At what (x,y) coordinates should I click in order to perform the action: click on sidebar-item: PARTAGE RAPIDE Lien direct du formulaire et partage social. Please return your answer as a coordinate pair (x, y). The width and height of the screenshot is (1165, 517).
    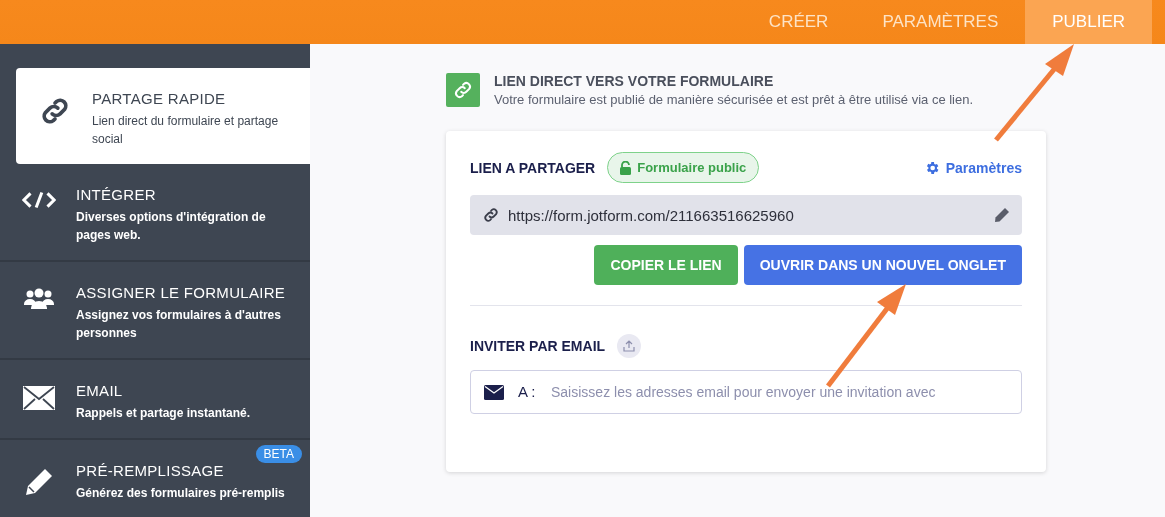
    Looking at the image, I should click on (163, 116).